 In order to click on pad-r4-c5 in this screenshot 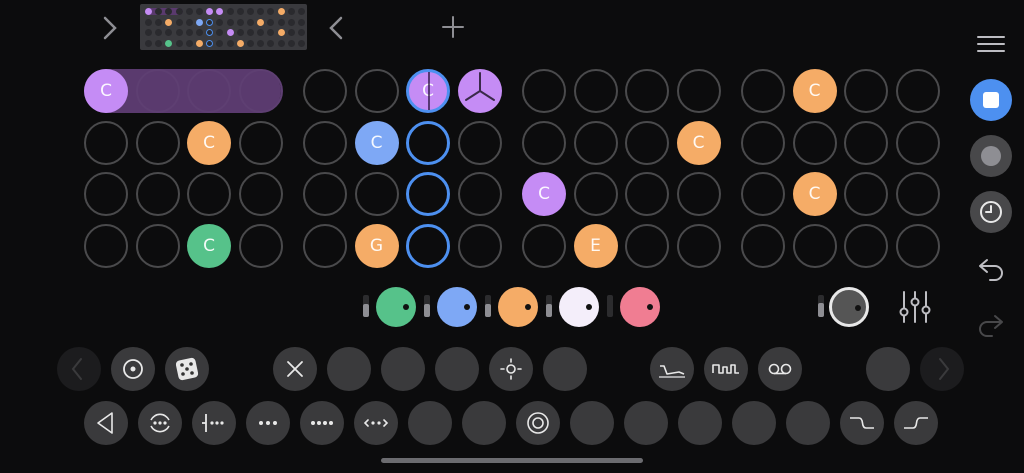, I will do `click(325, 246)`.